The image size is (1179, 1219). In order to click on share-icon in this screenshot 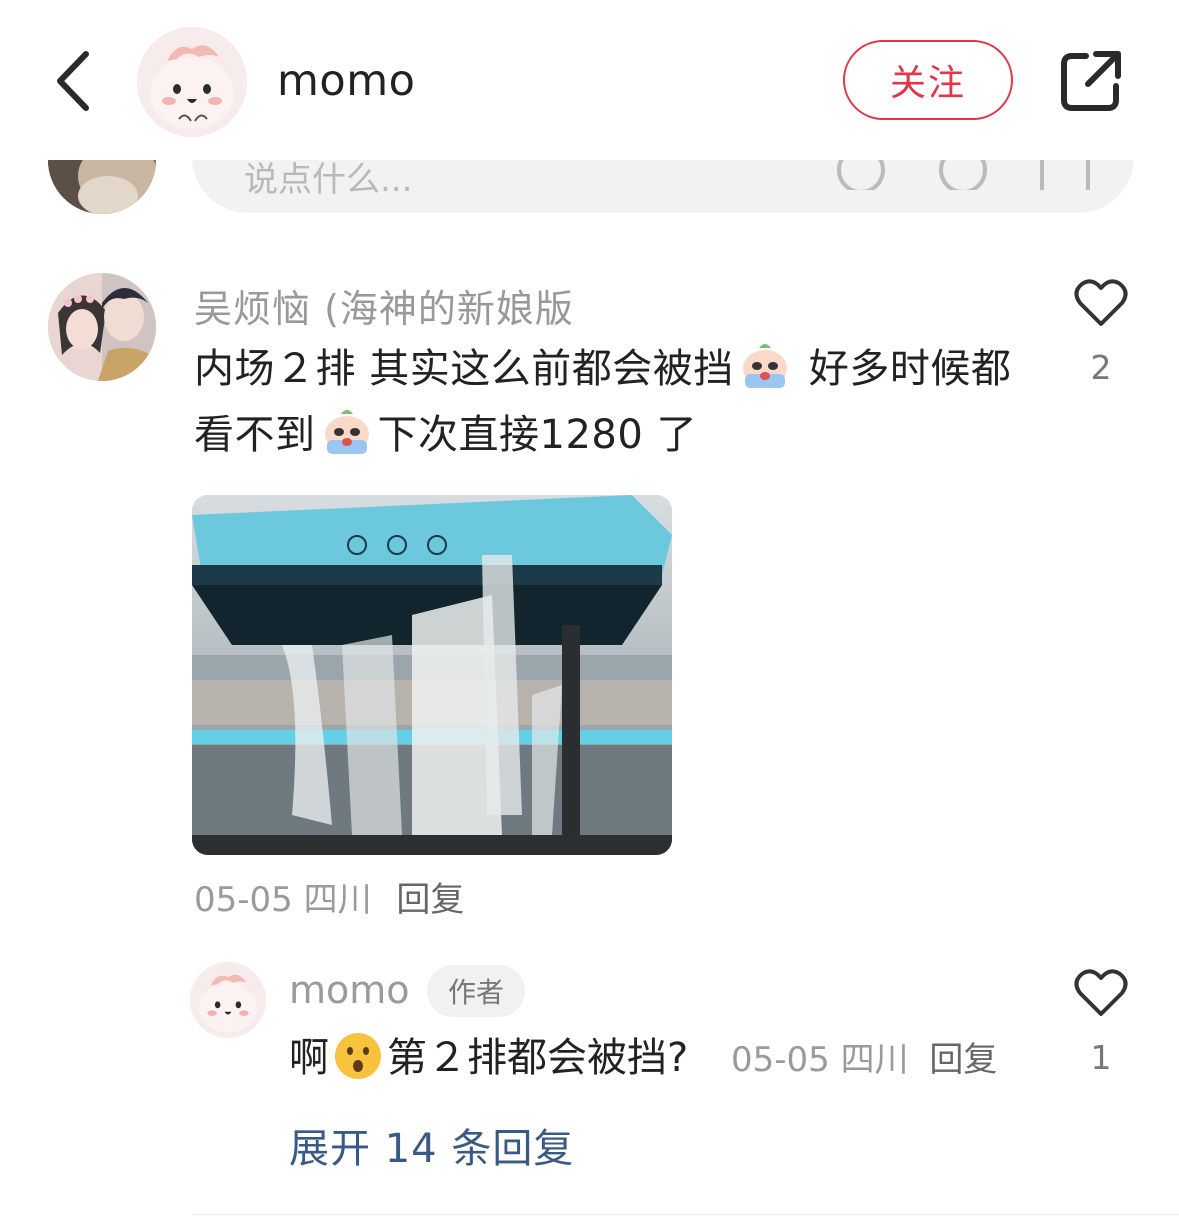, I will do `click(1091, 81)`.